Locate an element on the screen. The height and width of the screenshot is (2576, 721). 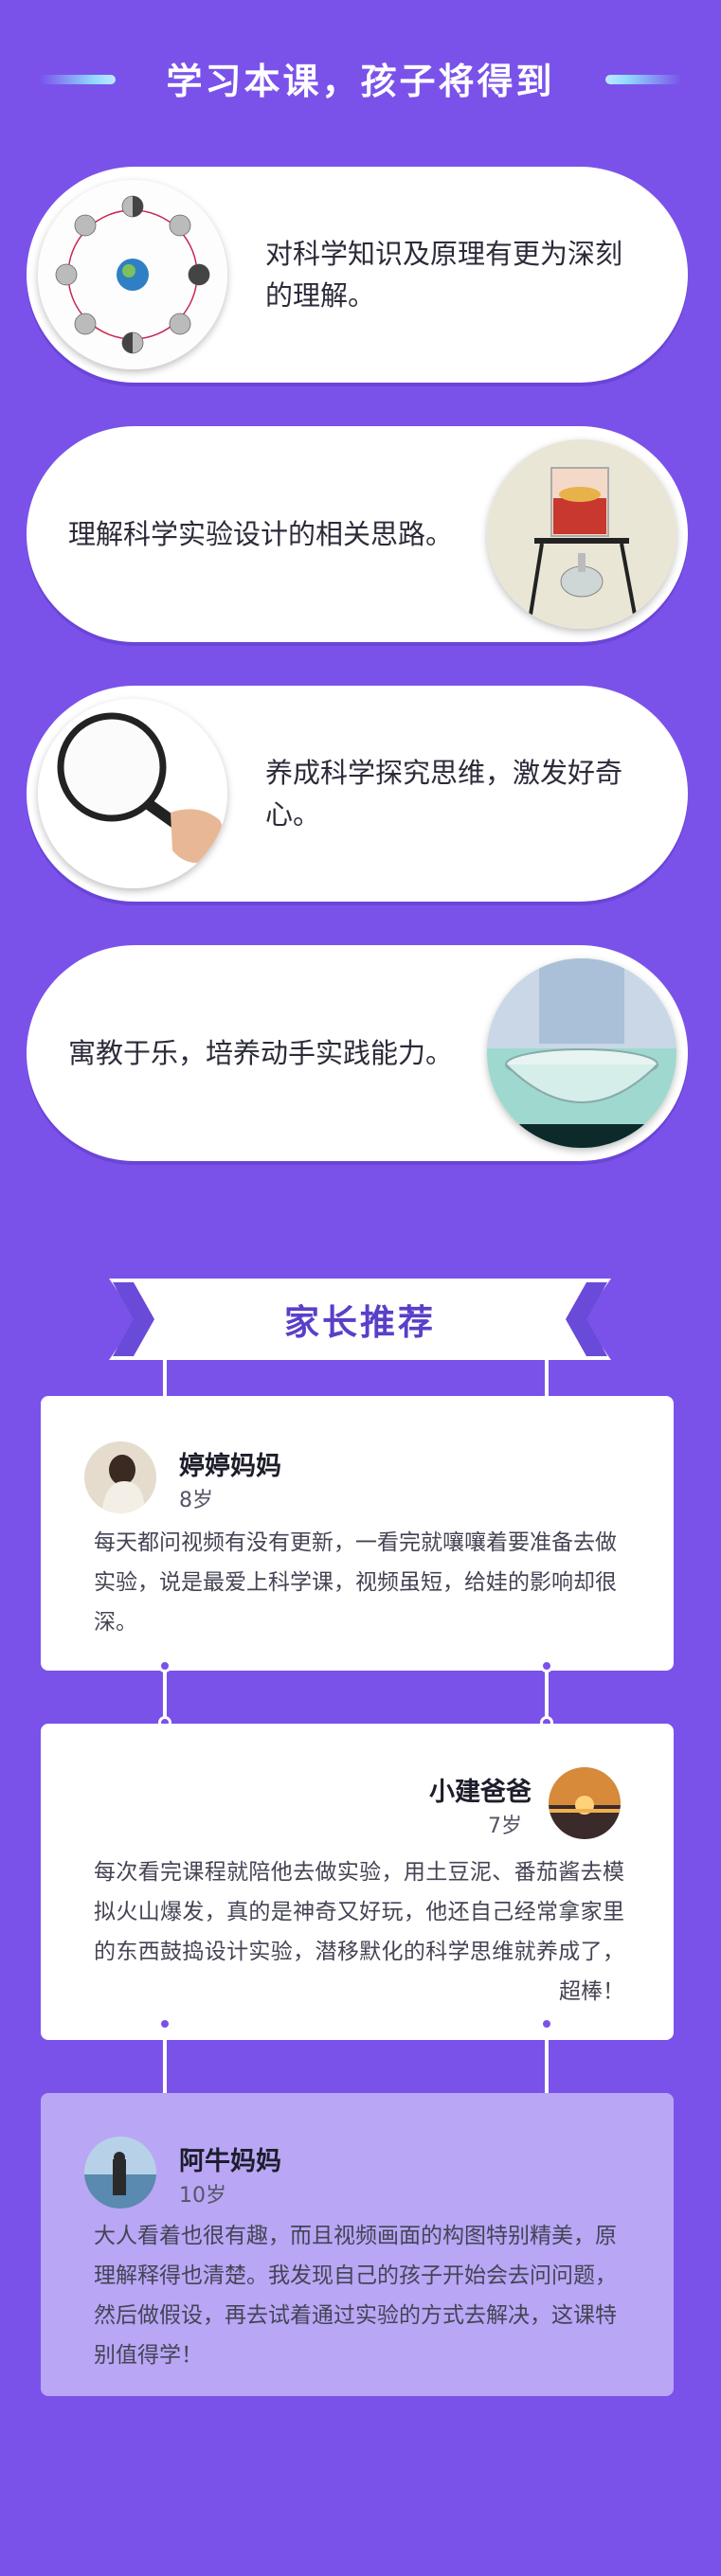
magnifying-glass-image is located at coordinates (132, 793).